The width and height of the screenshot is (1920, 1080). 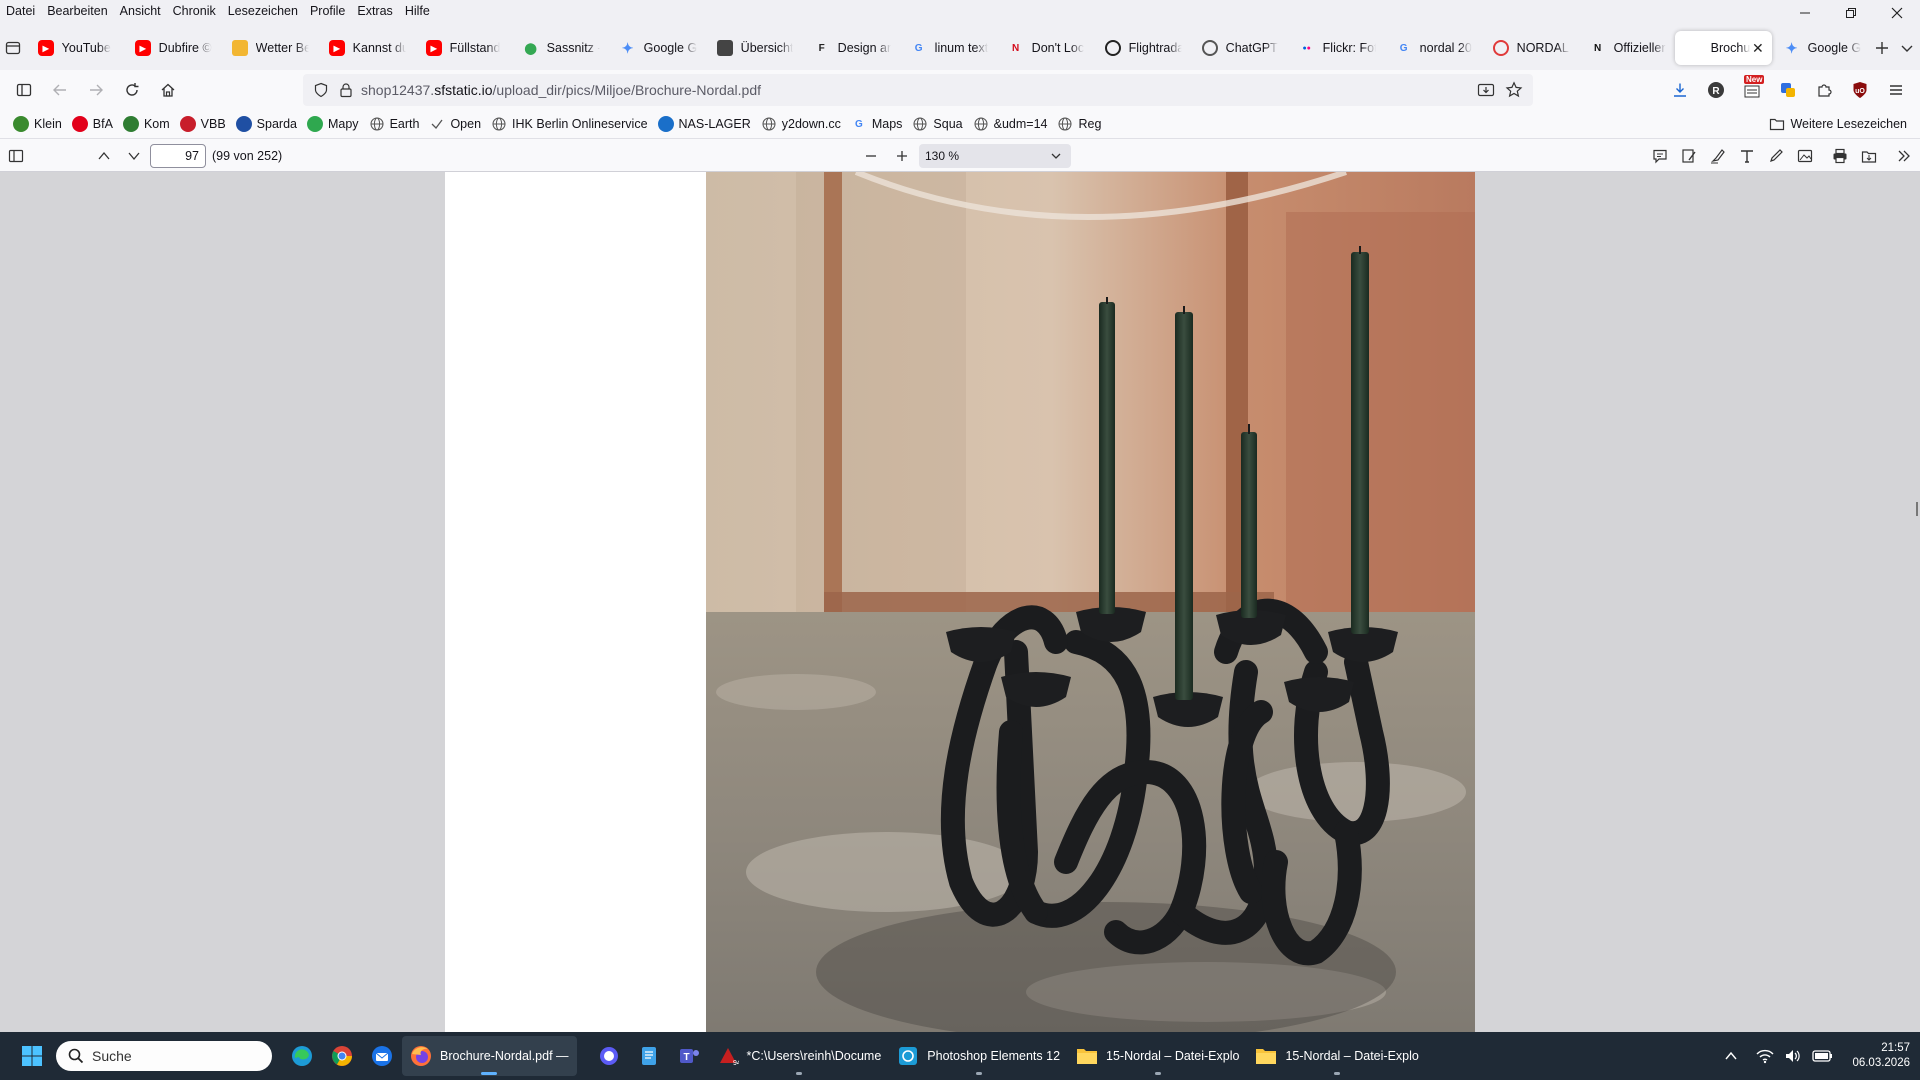 I want to click on previous-page-button, so click(x=104, y=156).